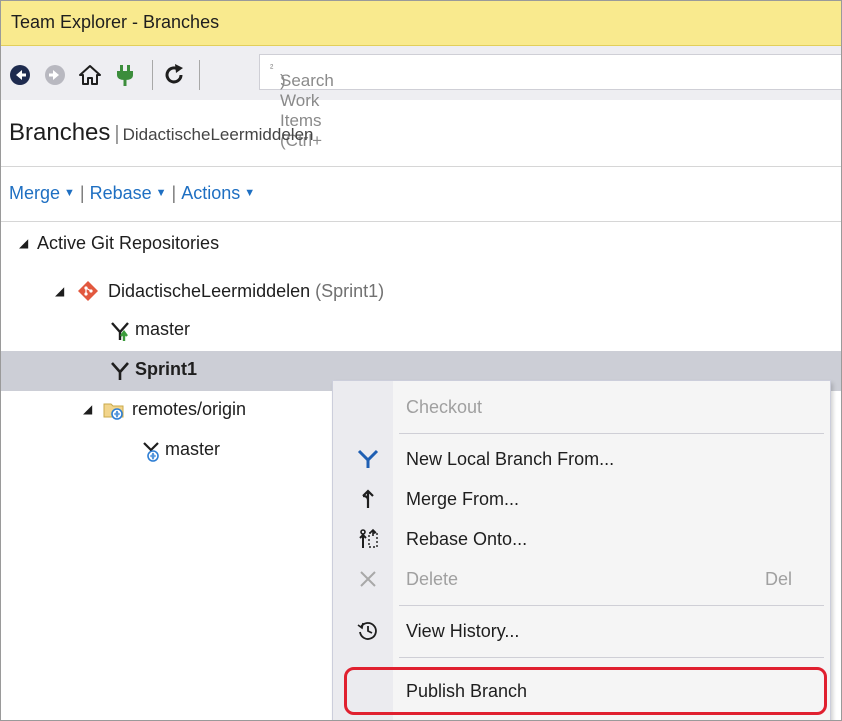 Image resolution: width=842 pixels, height=721 pixels. I want to click on navigation-toolbar: Search Work Items (Ctrl+ ²), so click(421, 98).